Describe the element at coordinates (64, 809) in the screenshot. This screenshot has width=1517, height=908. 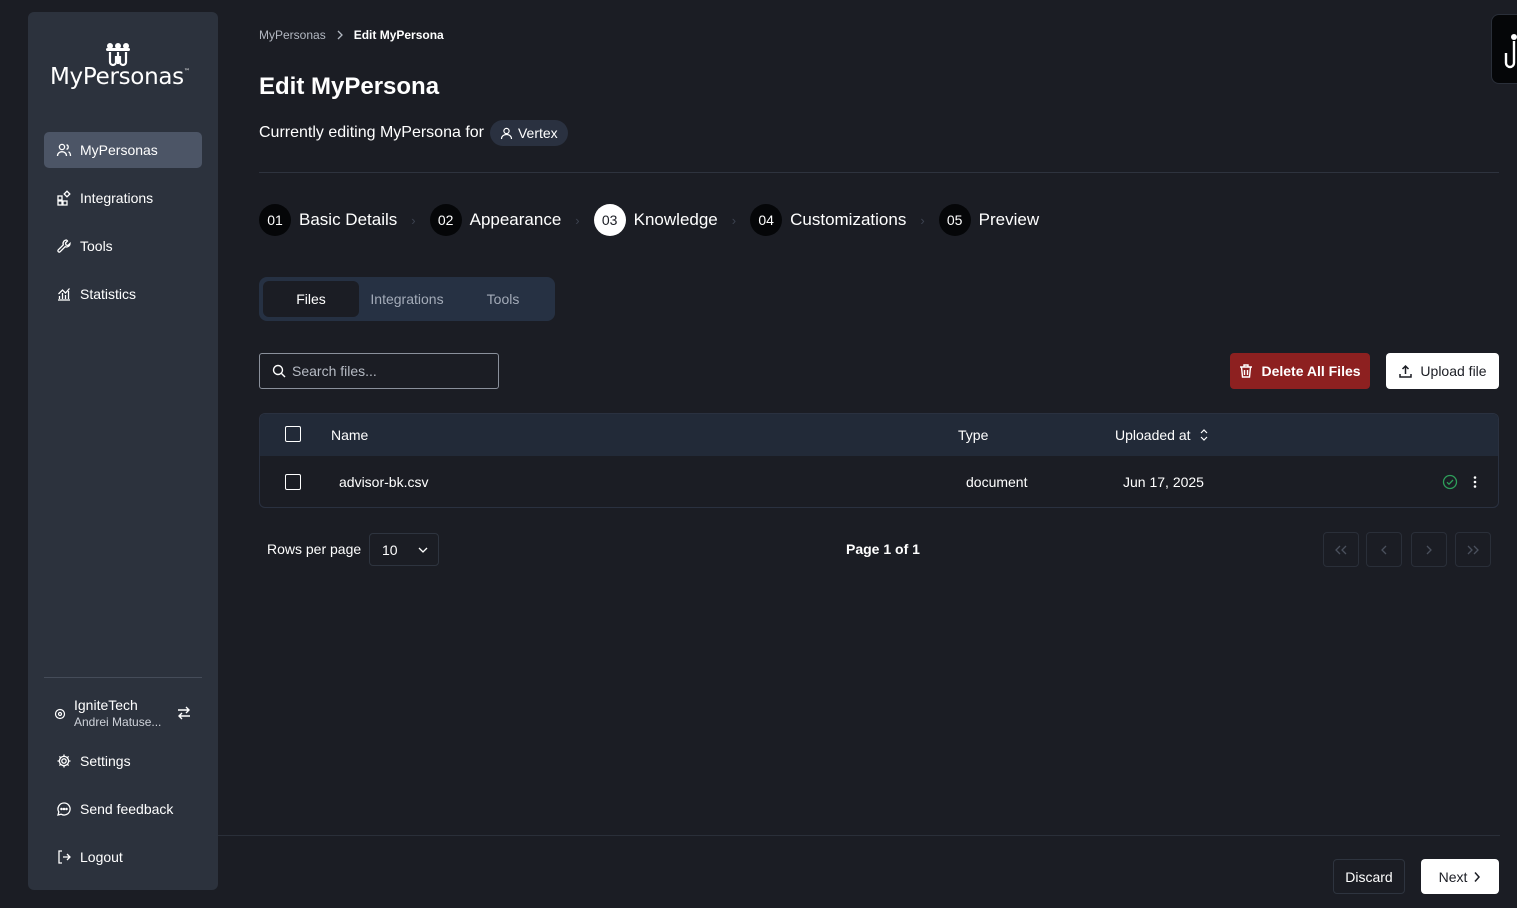
I see `message-icon` at that location.